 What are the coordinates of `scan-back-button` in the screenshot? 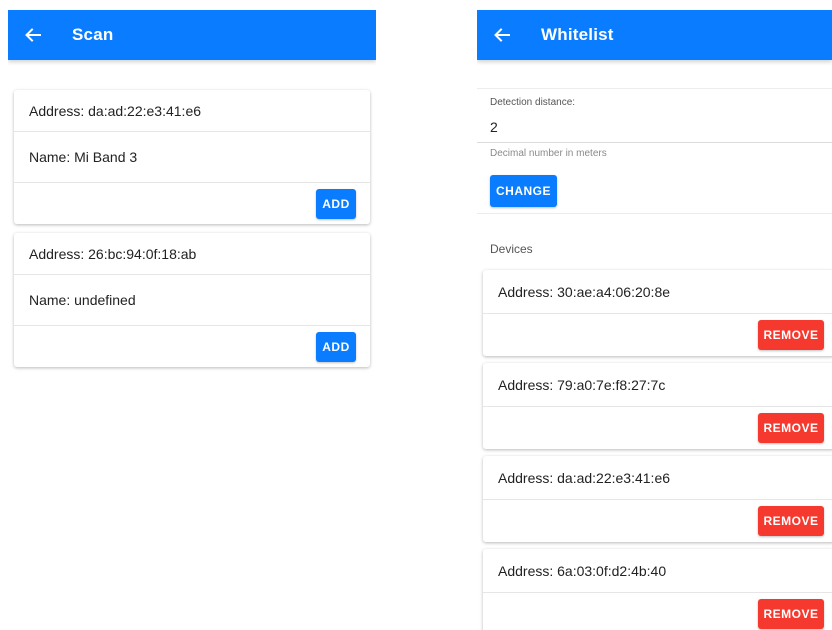 It's located at (33, 35).